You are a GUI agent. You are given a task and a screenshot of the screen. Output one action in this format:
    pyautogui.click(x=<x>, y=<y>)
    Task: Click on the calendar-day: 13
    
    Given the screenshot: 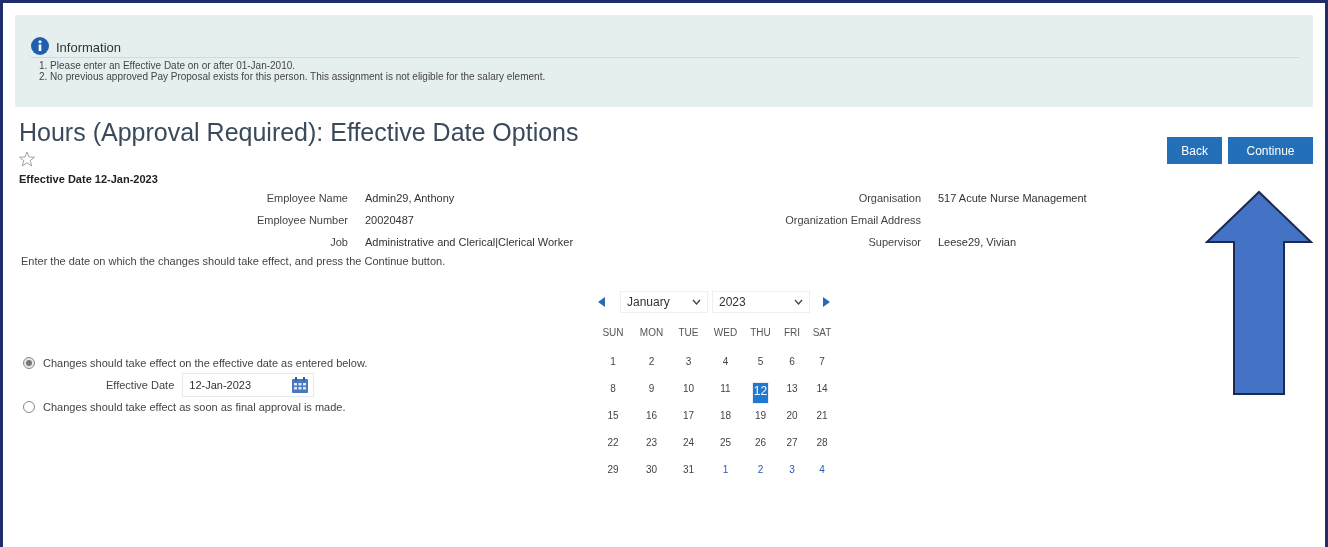 What is the action you would take?
    pyautogui.click(x=792, y=388)
    